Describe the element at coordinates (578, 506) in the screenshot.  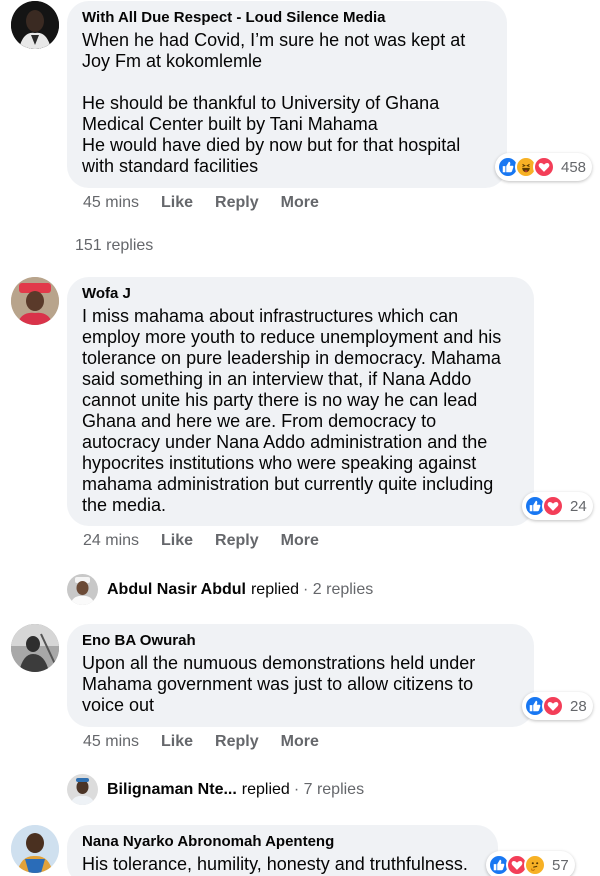
I see `reaction-count: 24` at that location.